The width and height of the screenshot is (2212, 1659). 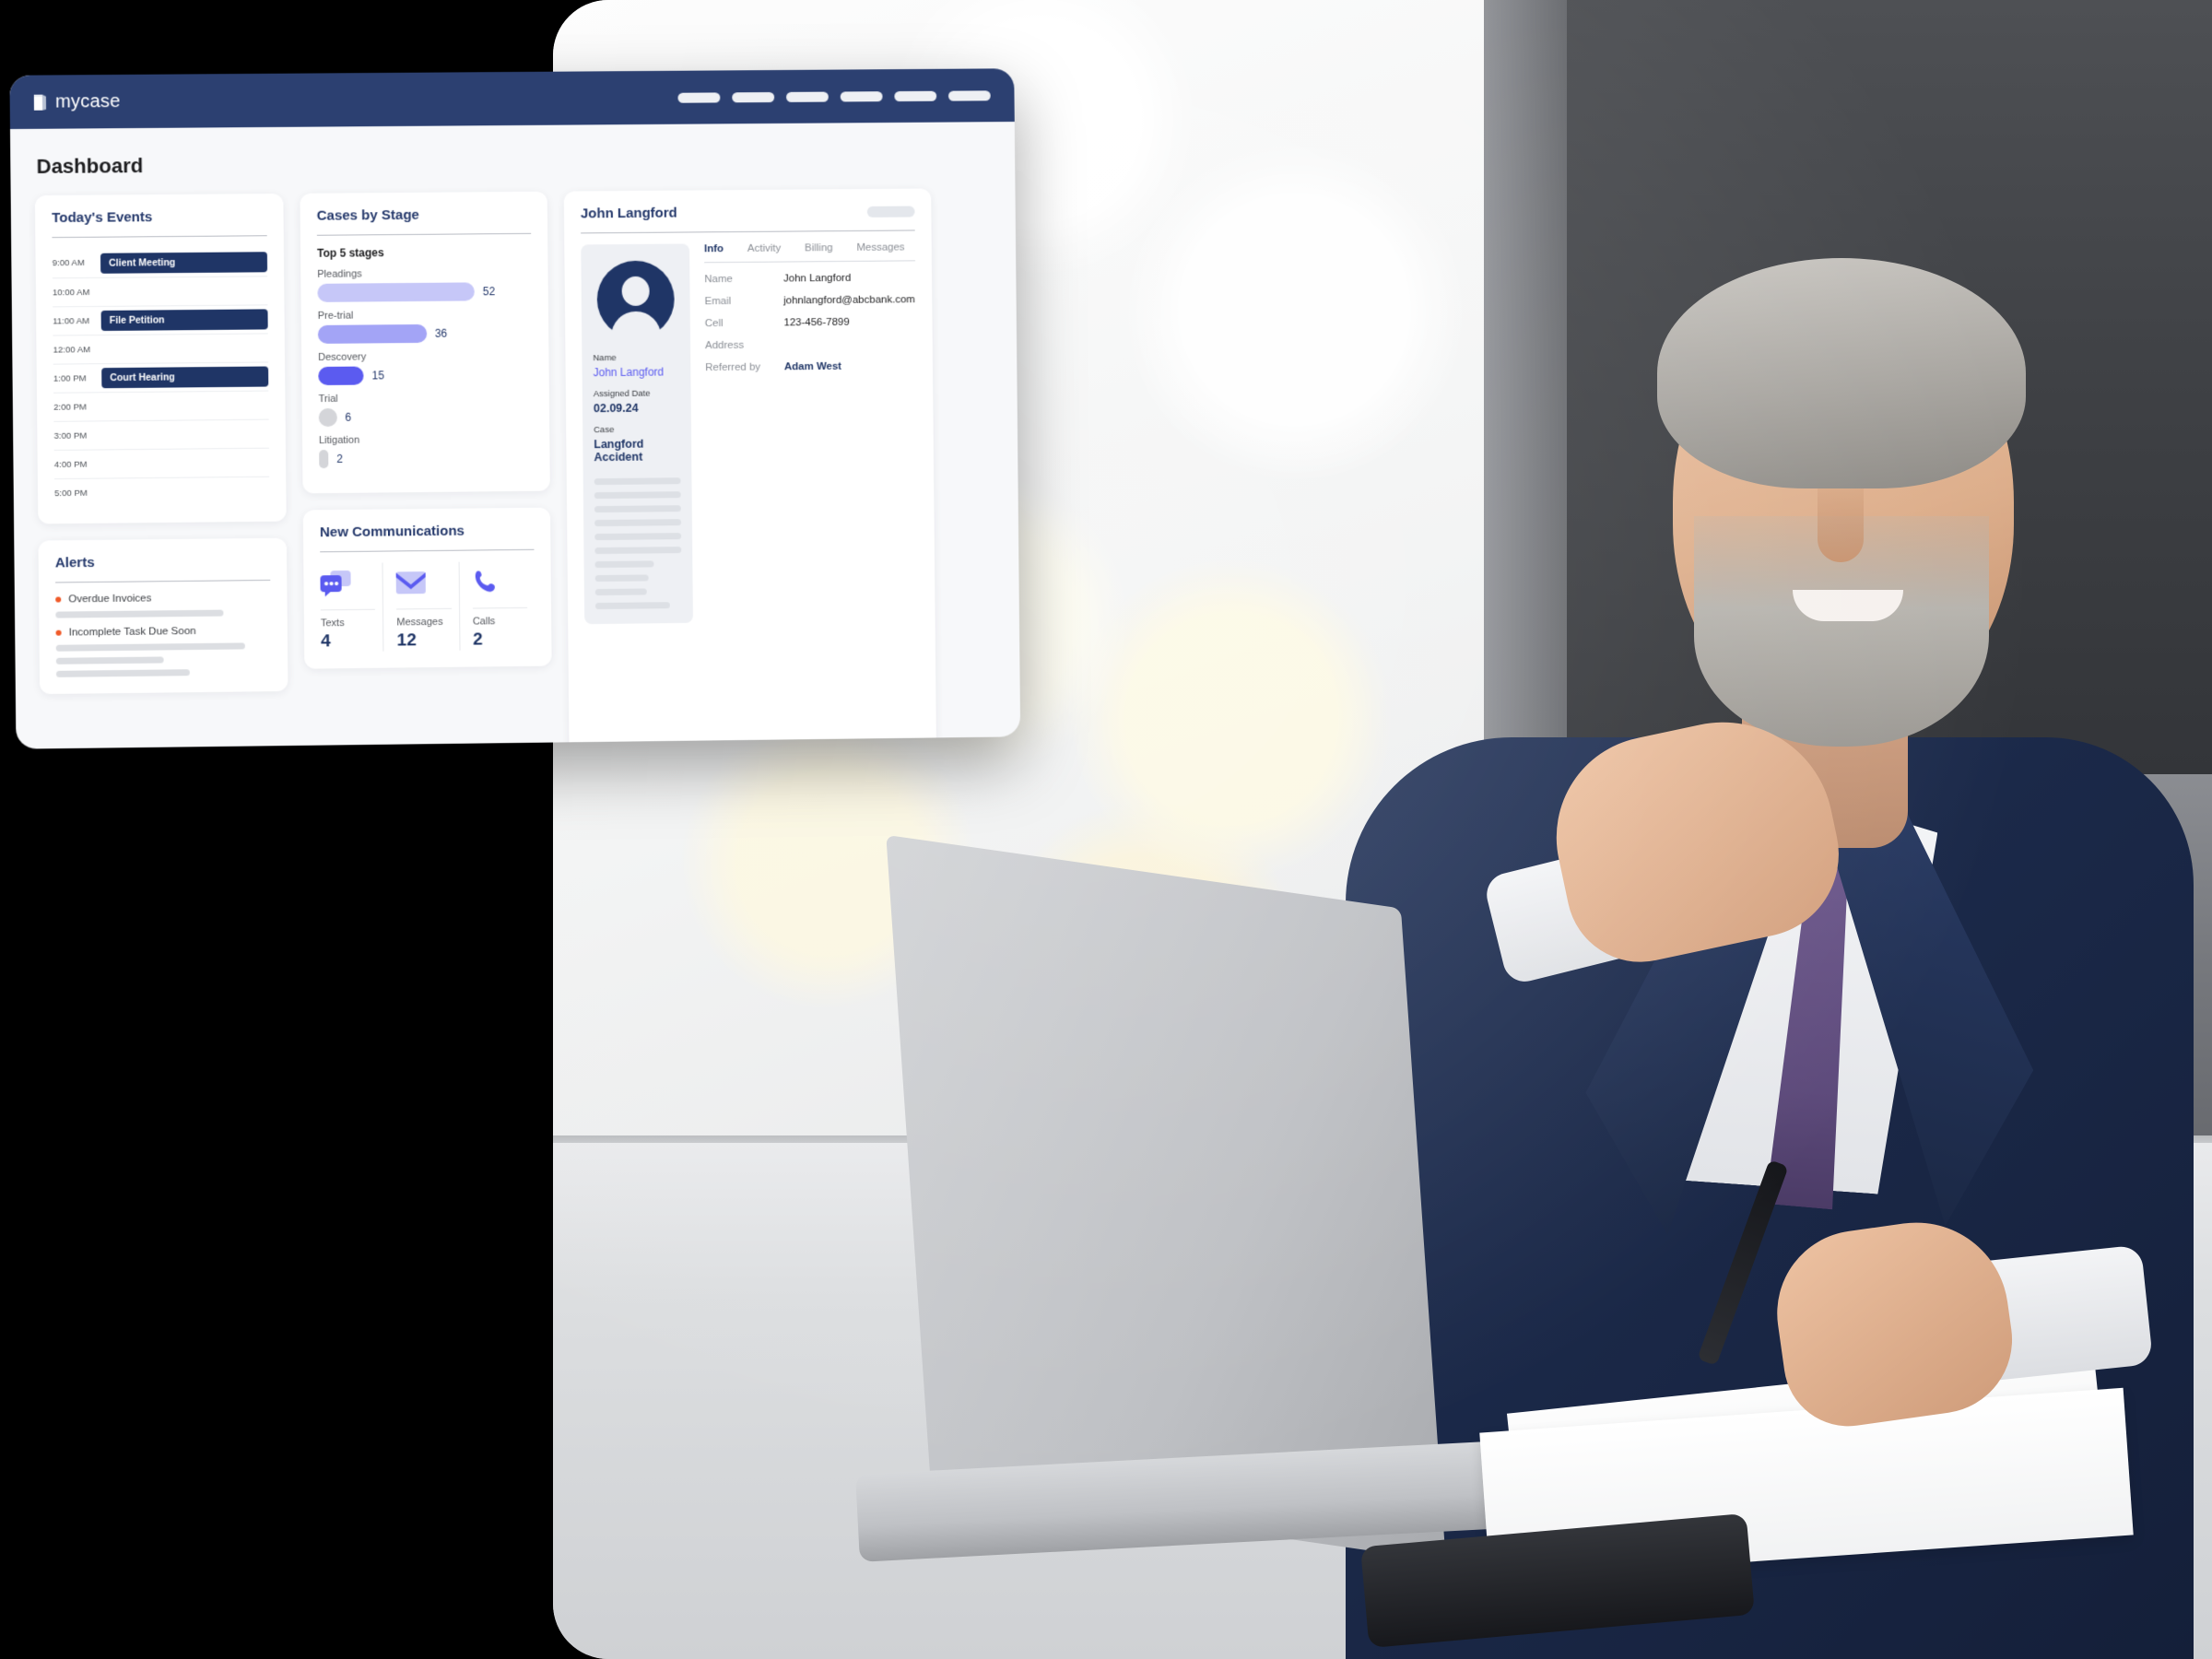 What do you see at coordinates (425, 375) in the screenshot?
I see `stage-bar-row: 15` at bounding box center [425, 375].